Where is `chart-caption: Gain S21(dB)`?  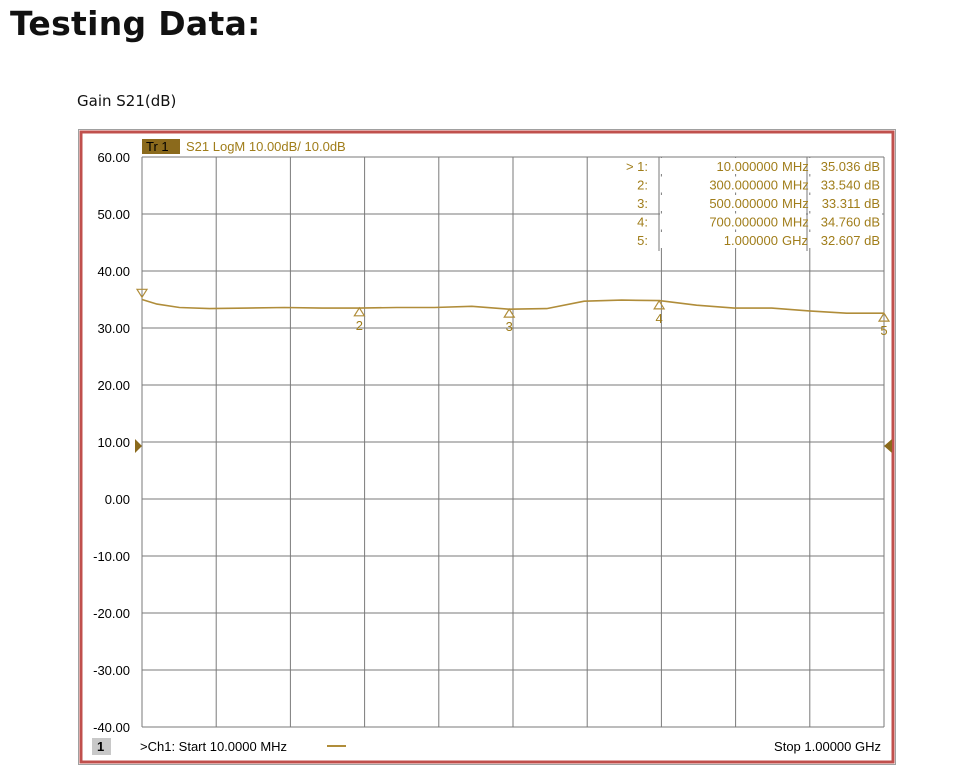 chart-caption: Gain S21(dB) is located at coordinates (127, 101).